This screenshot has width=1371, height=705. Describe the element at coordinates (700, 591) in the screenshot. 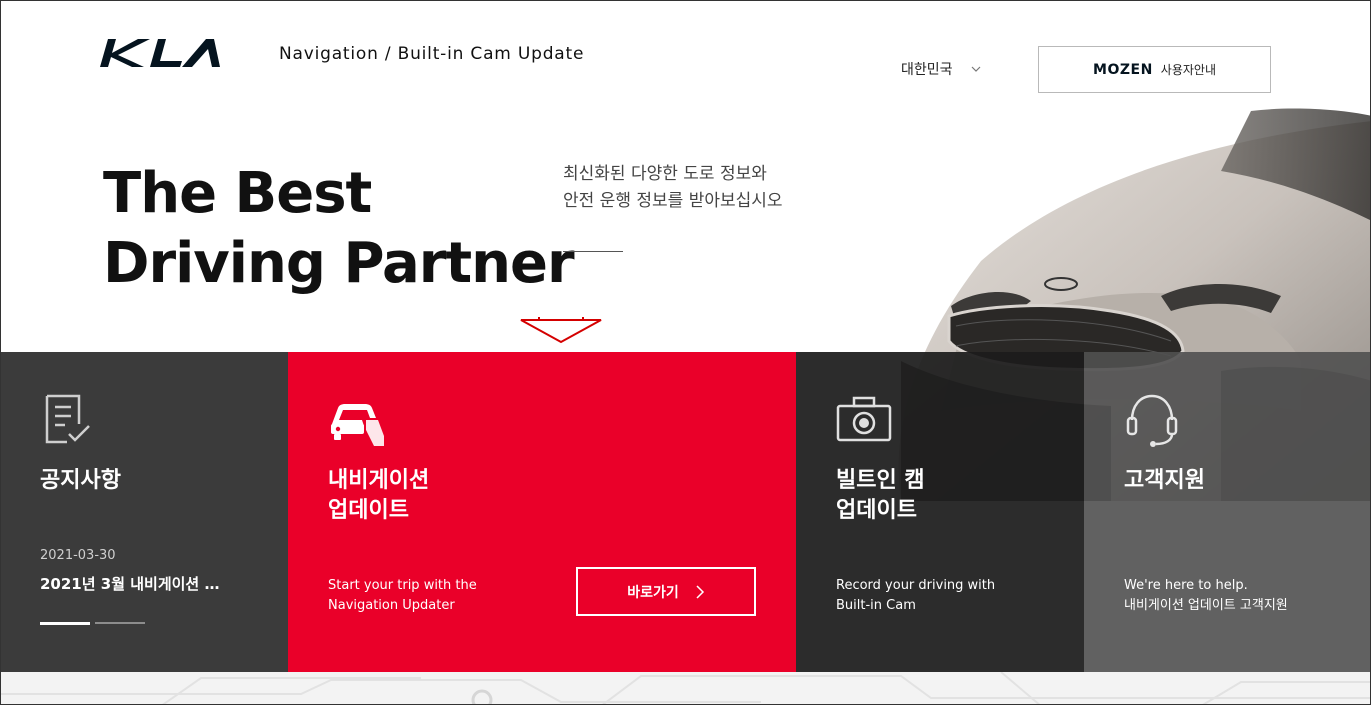

I see `chevron-right-icon` at that location.